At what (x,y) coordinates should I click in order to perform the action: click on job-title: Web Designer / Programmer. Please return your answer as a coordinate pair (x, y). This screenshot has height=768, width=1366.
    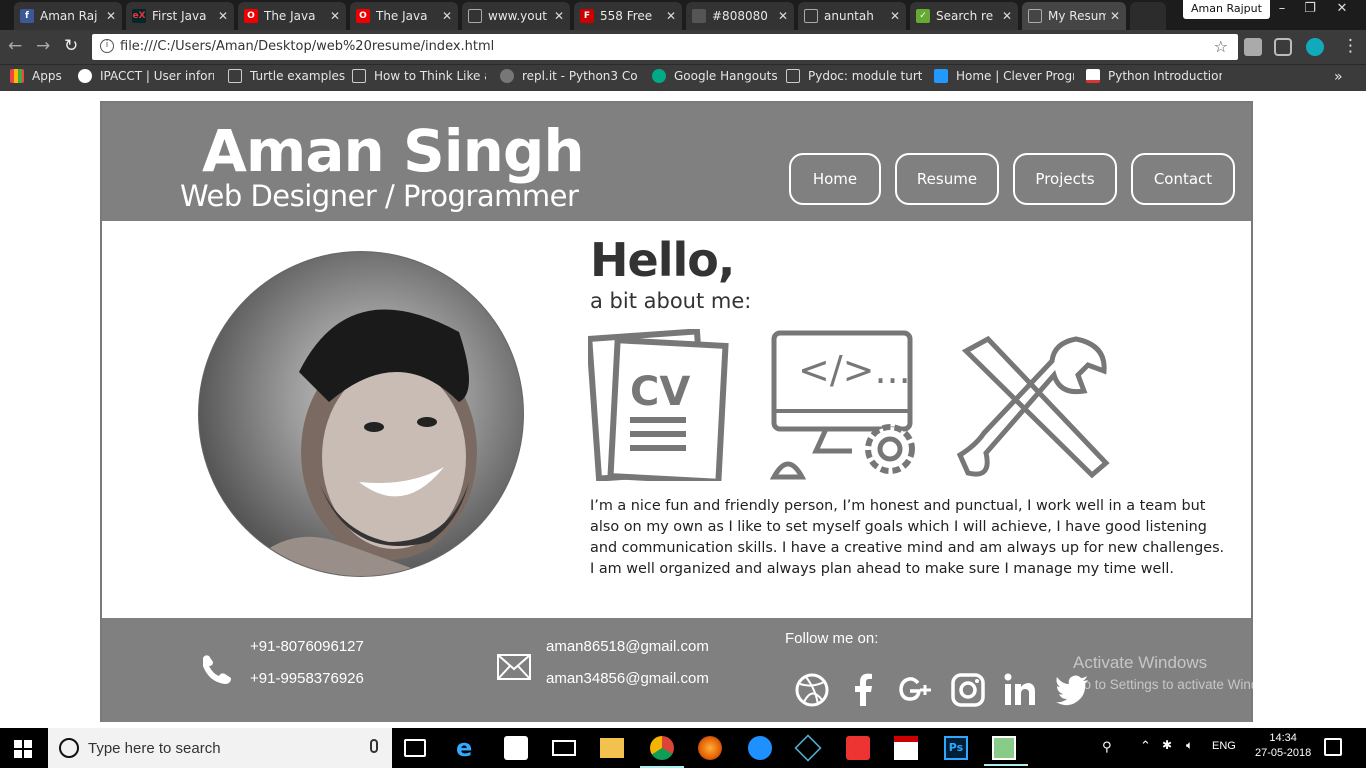
    Looking at the image, I should click on (379, 196).